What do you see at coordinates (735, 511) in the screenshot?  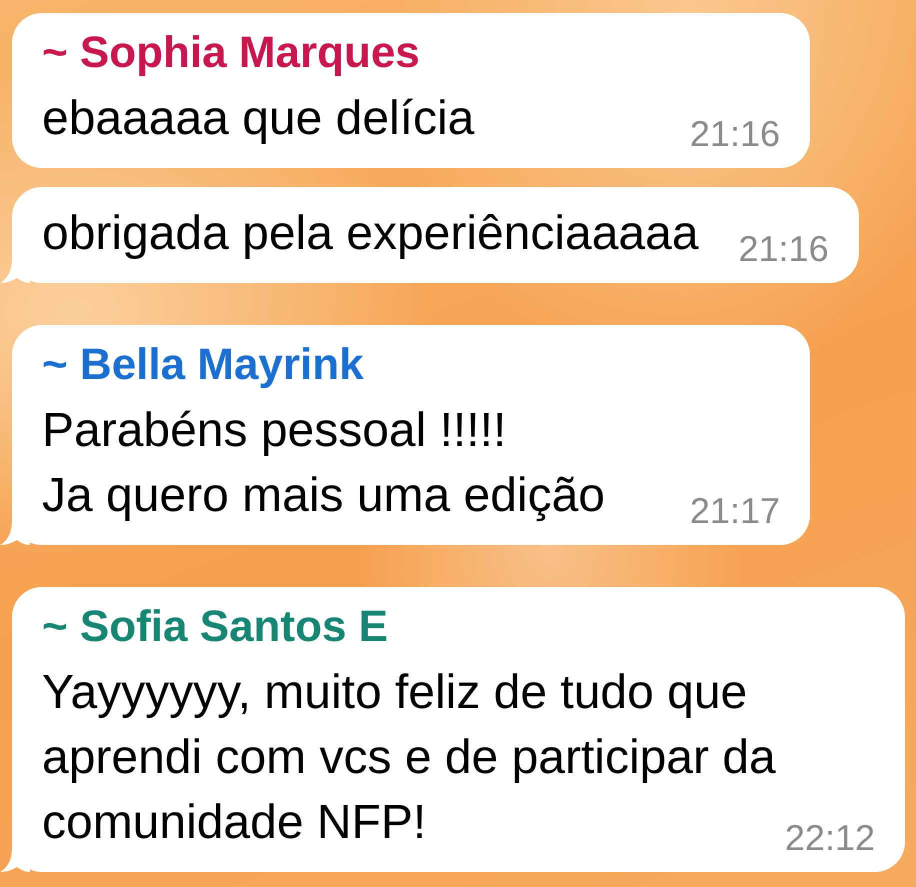 I see `message-time: 21:17` at bounding box center [735, 511].